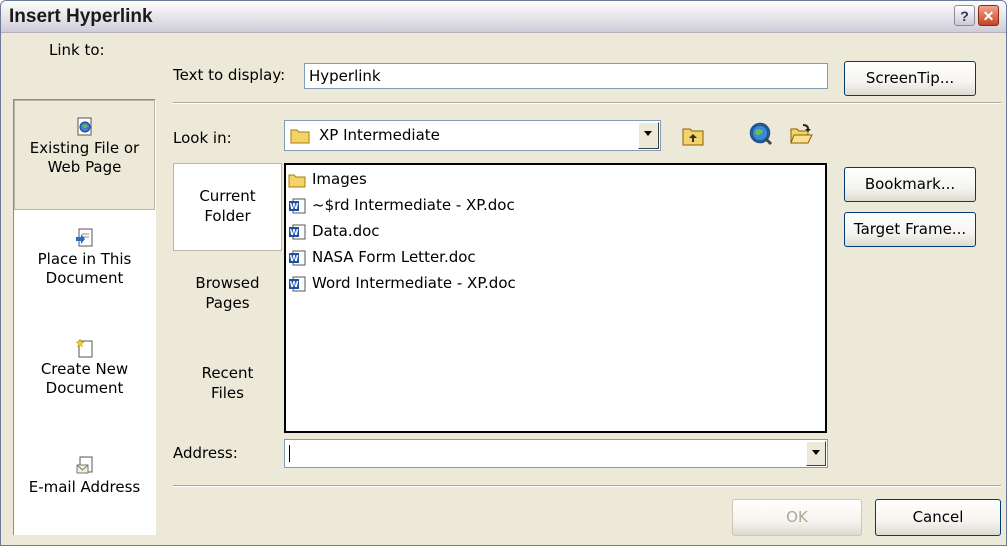 The height and width of the screenshot is (546, 1007). What do you see at coordinates (227, 216) in the screenshot?
I see `nav-label-line2: Folder` at bounding box center [227, 216].